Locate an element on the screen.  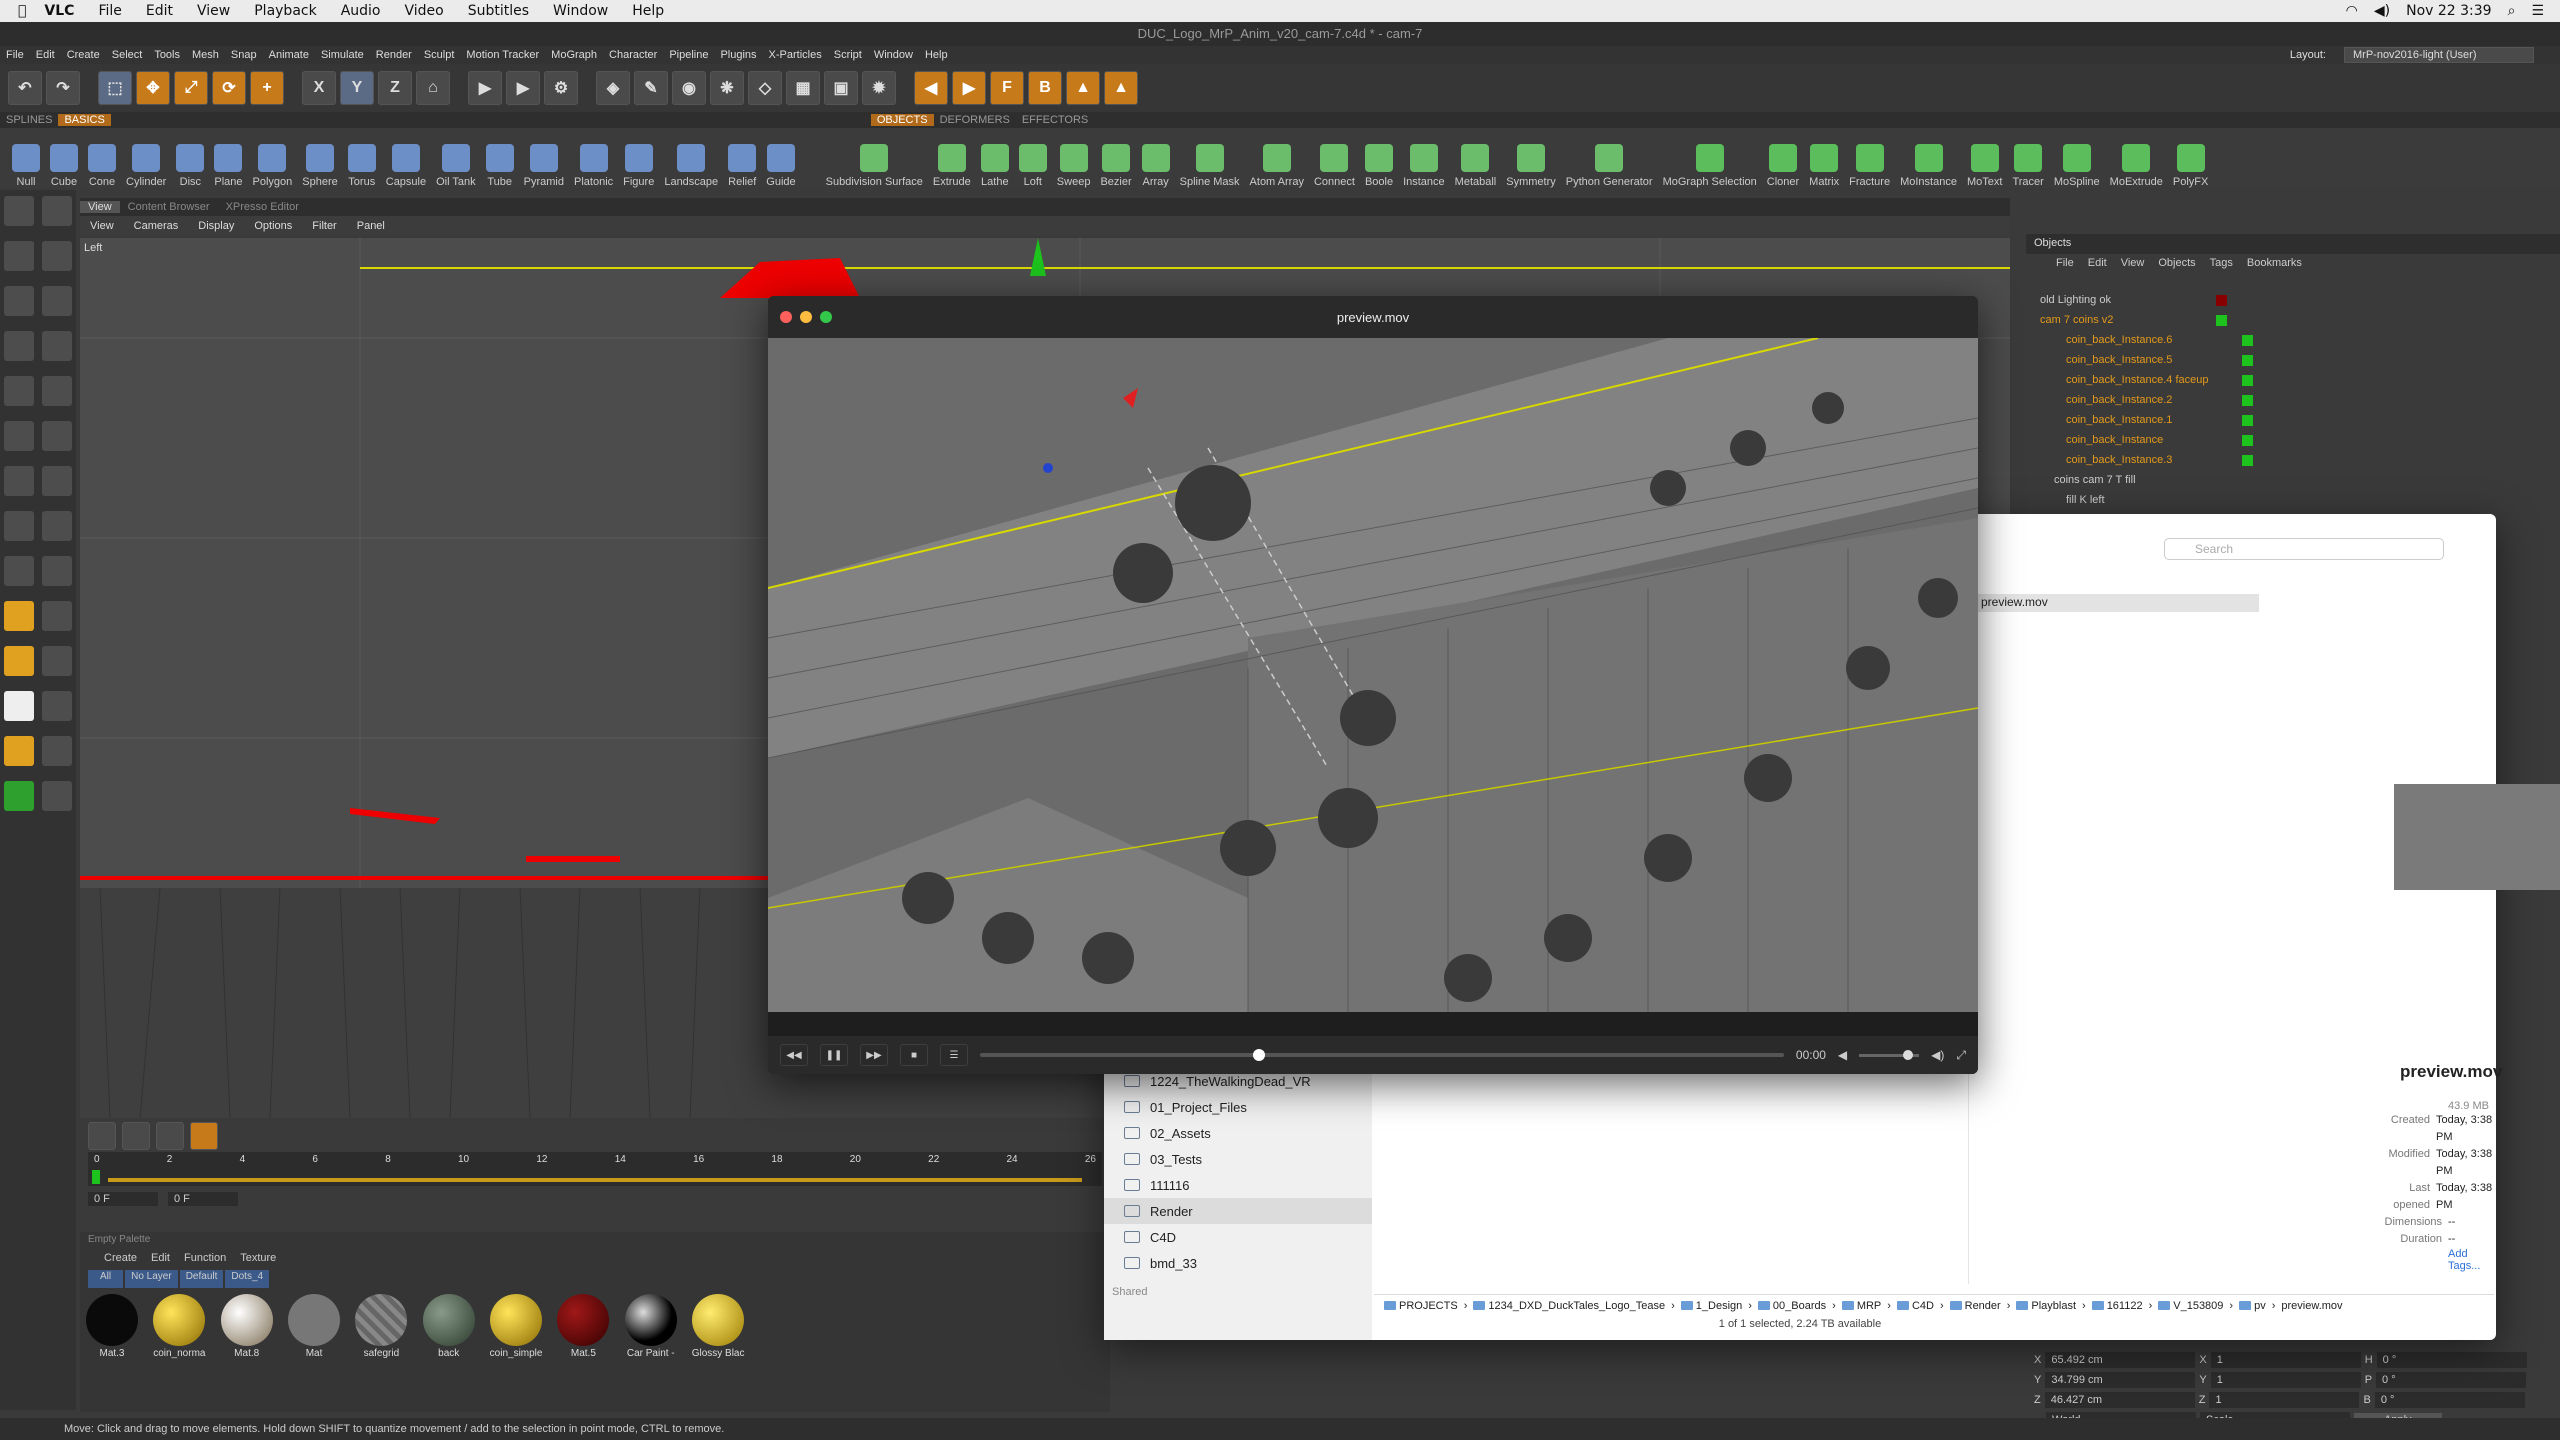
path-segment: PROJECTS is located at coordinates (1421, 1306).